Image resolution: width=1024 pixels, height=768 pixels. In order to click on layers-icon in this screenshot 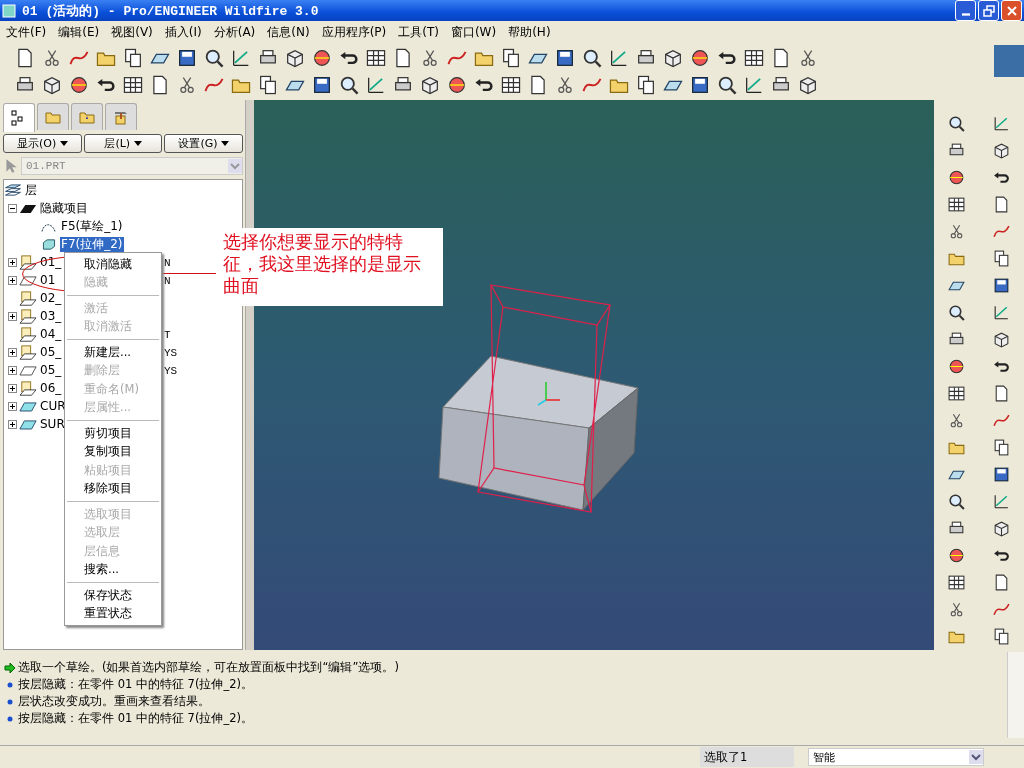, I will do `click(13, 191)`.